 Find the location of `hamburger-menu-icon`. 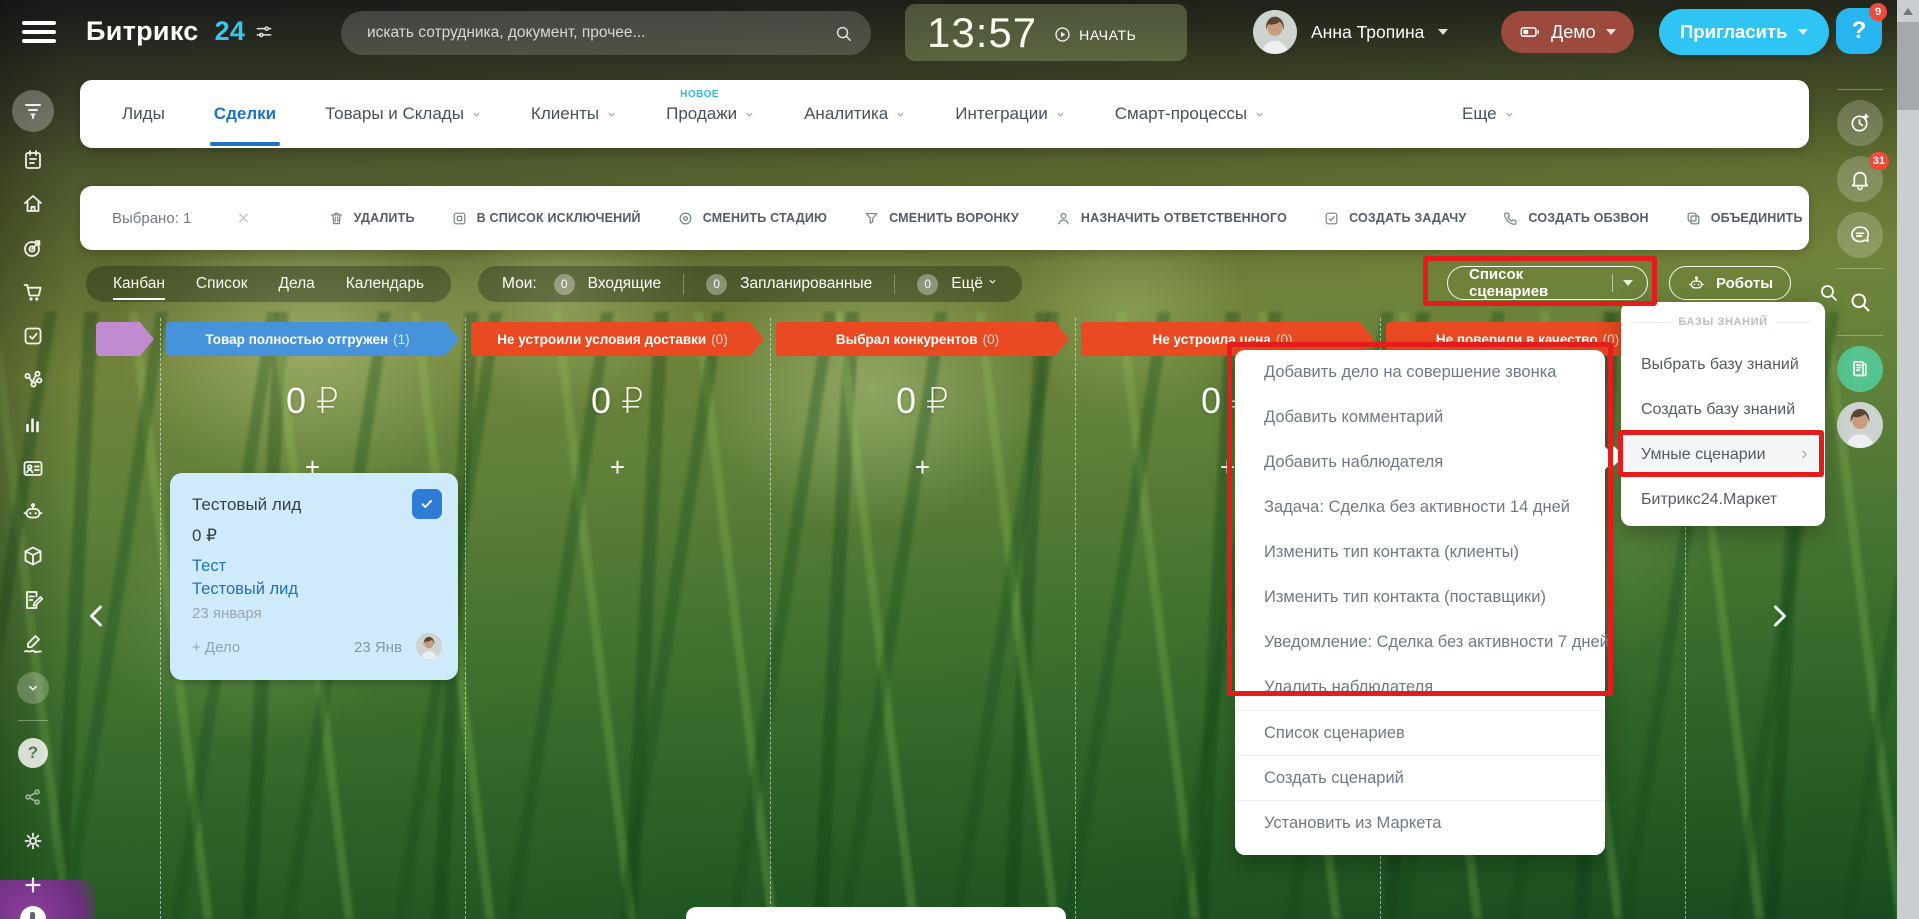

hamburger-menu-icon is located at coordinates (39, 33).